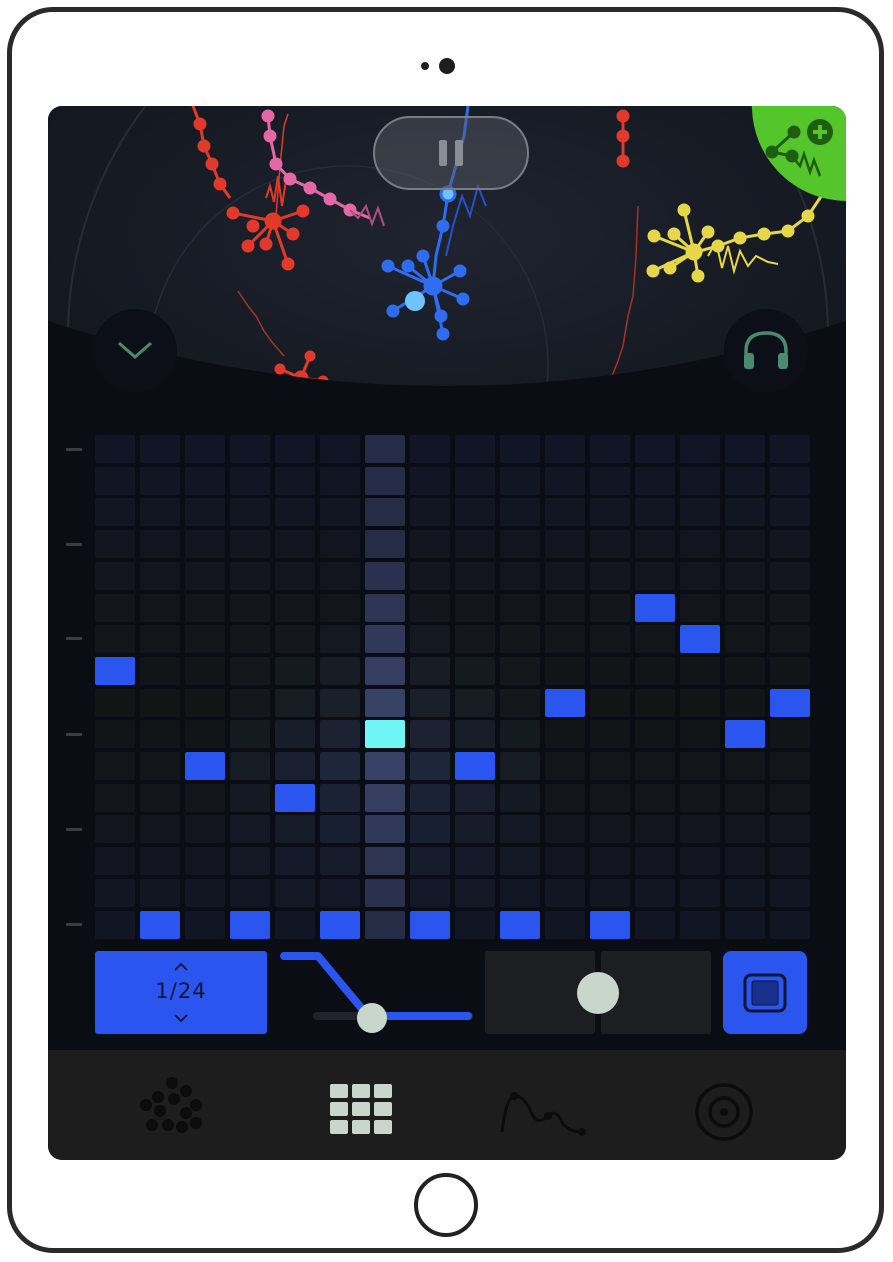  I want to click on home-button, so click(446, 1205).